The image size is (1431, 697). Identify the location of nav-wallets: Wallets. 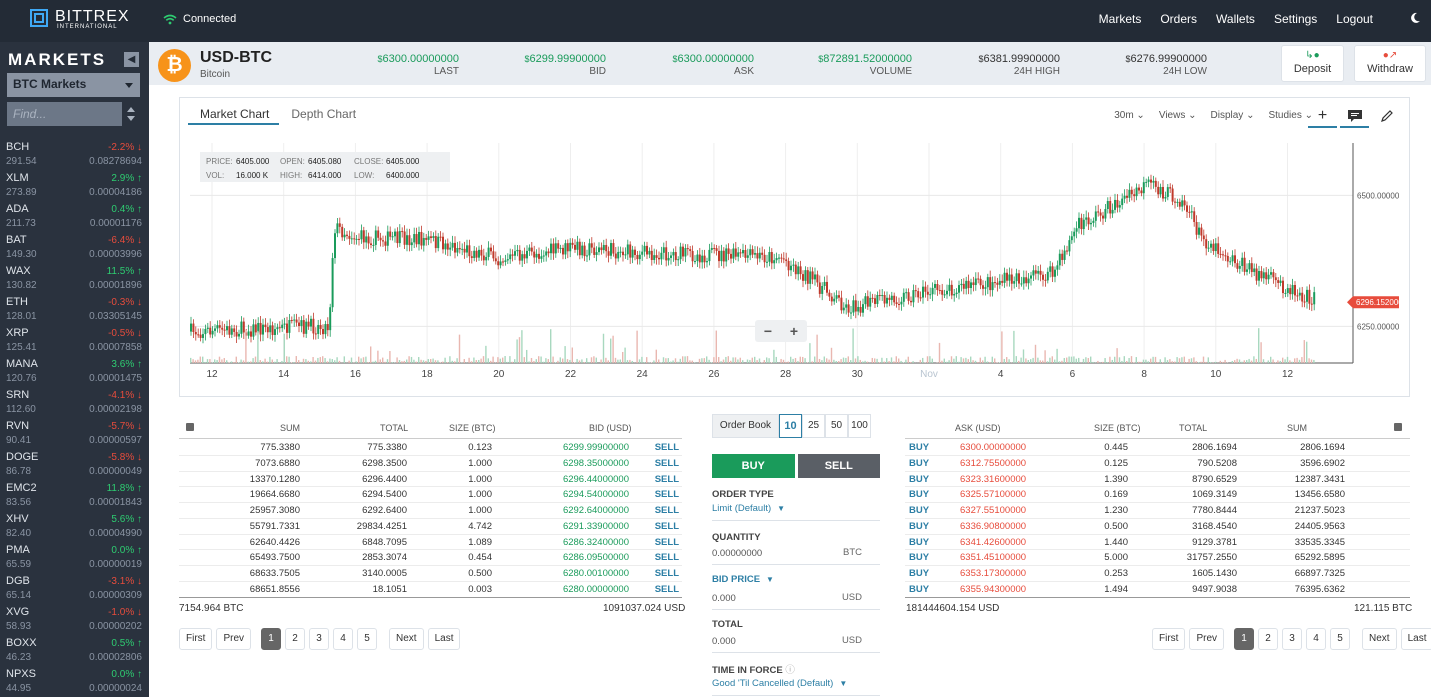
(1235, 19).